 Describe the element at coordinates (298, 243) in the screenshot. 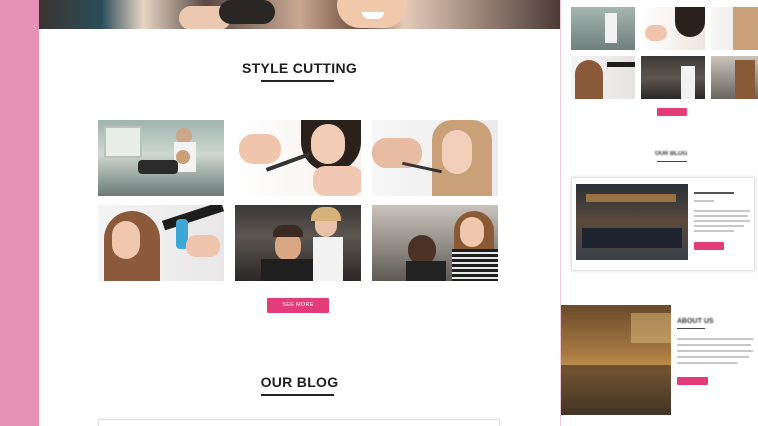

I see `gallery-photo-barber-styling` at that location.